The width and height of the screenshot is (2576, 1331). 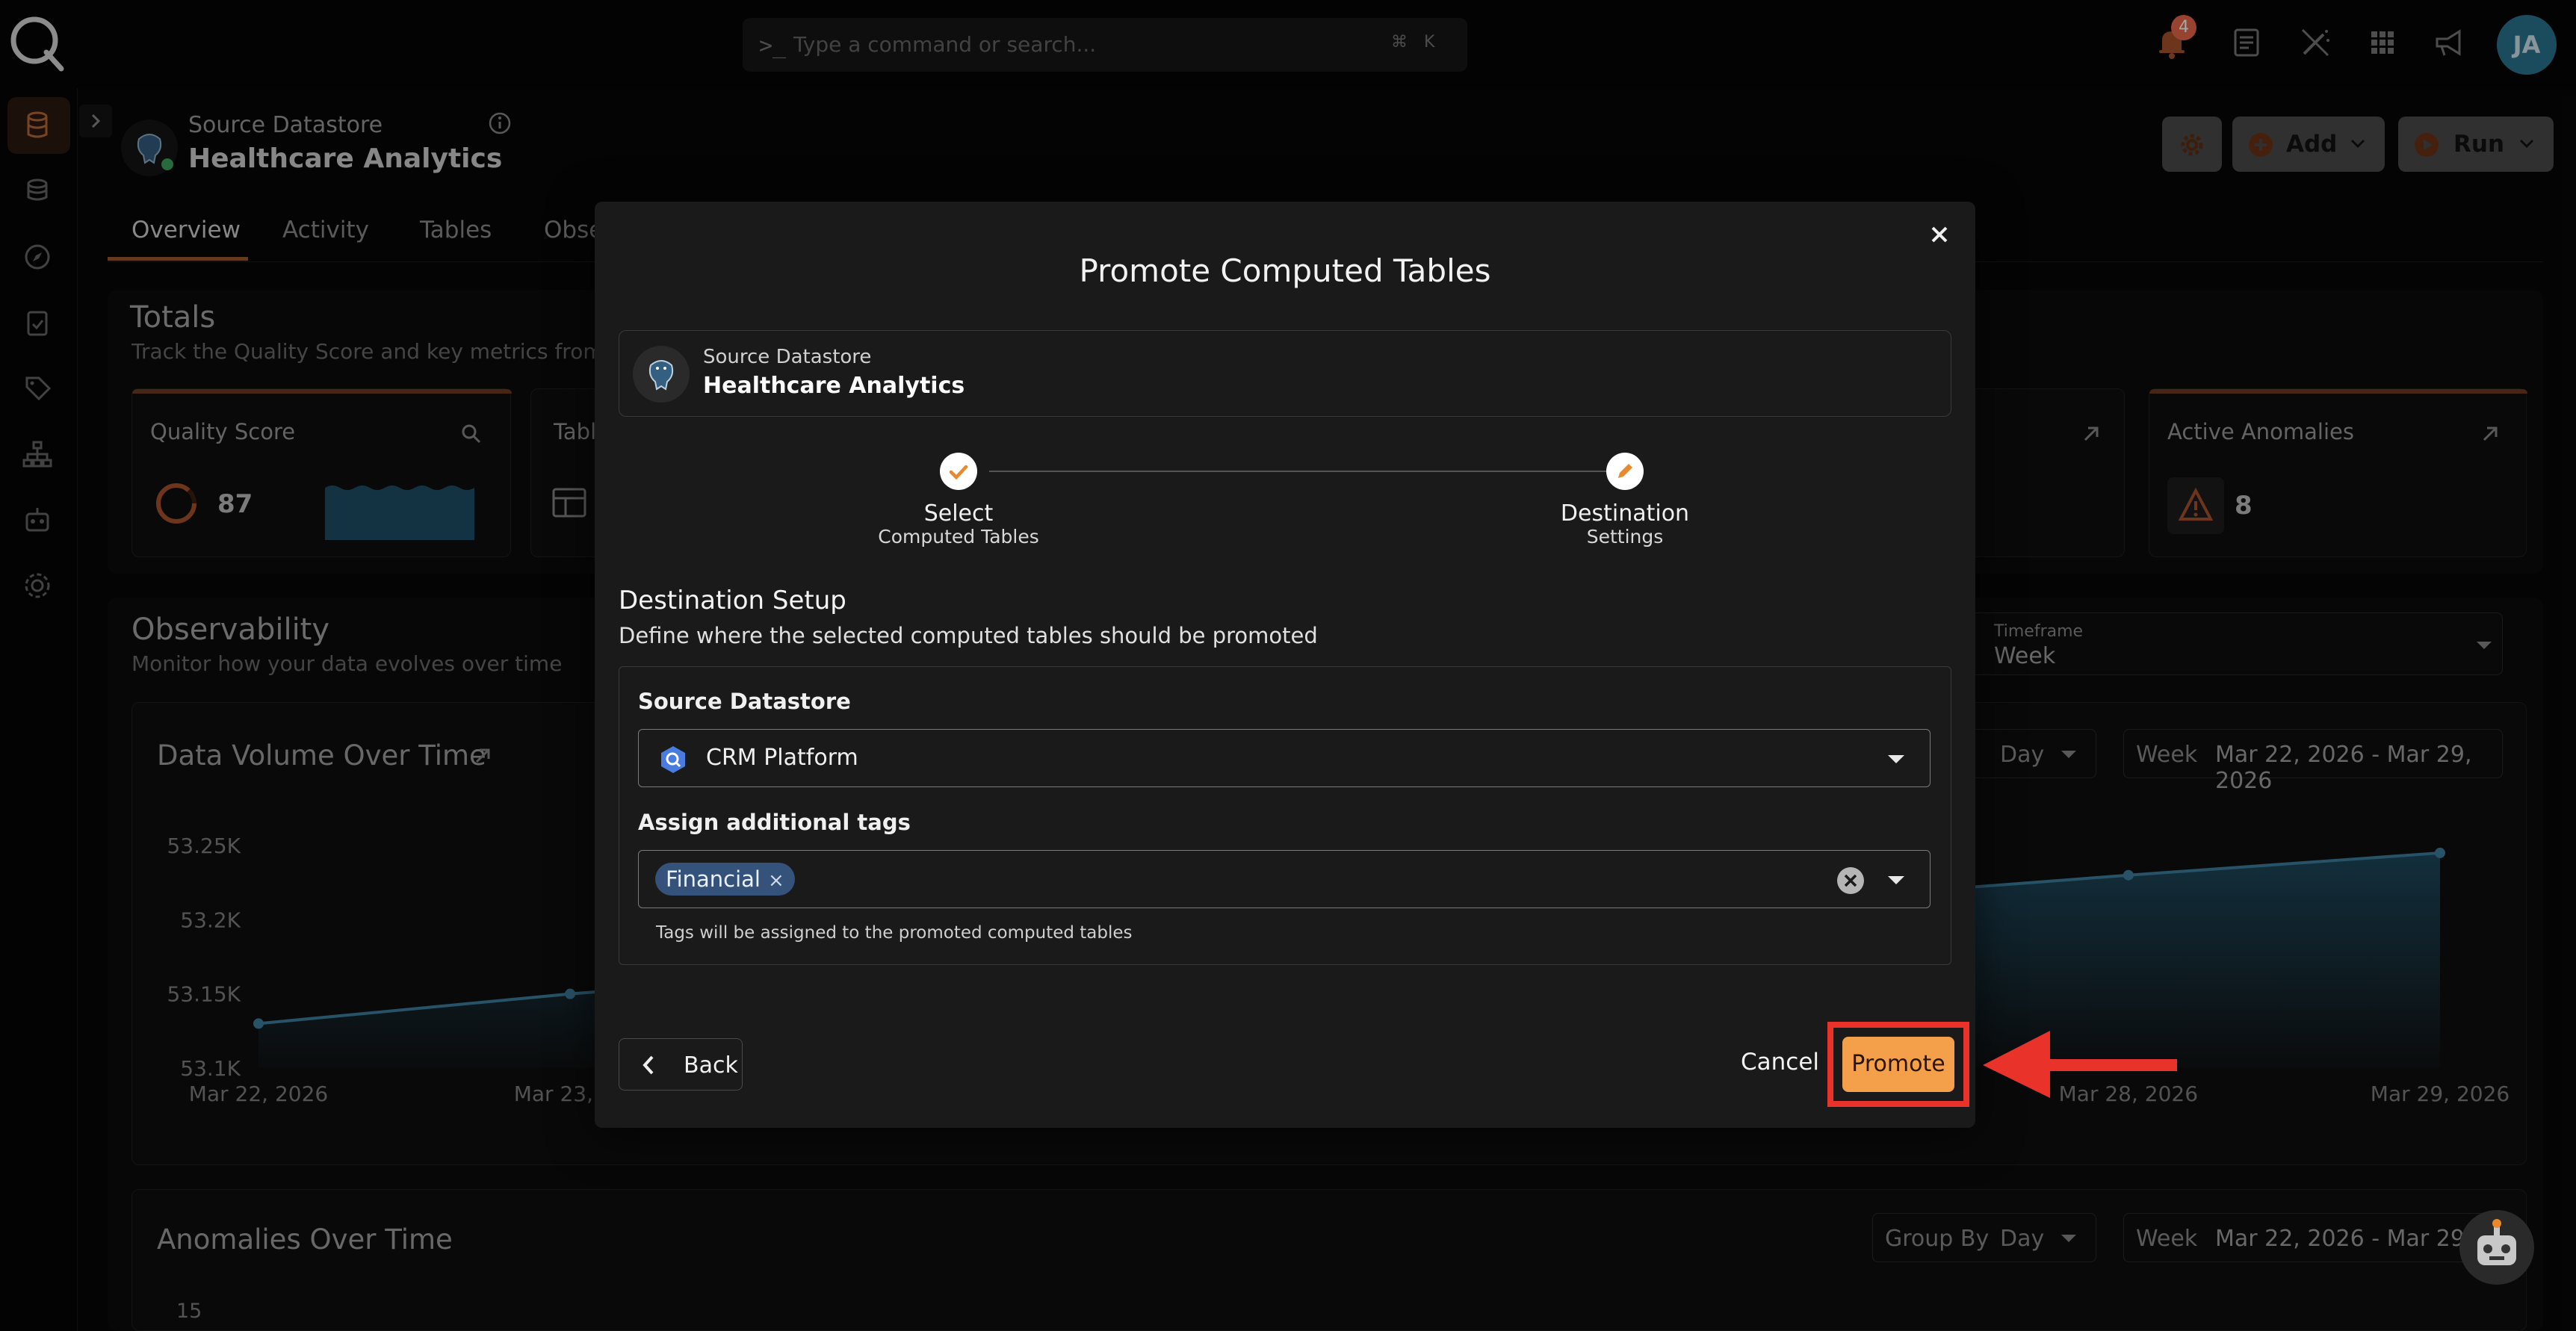 I want to click on selected-datastore: CRM Platform, so click(x=782, y=758).